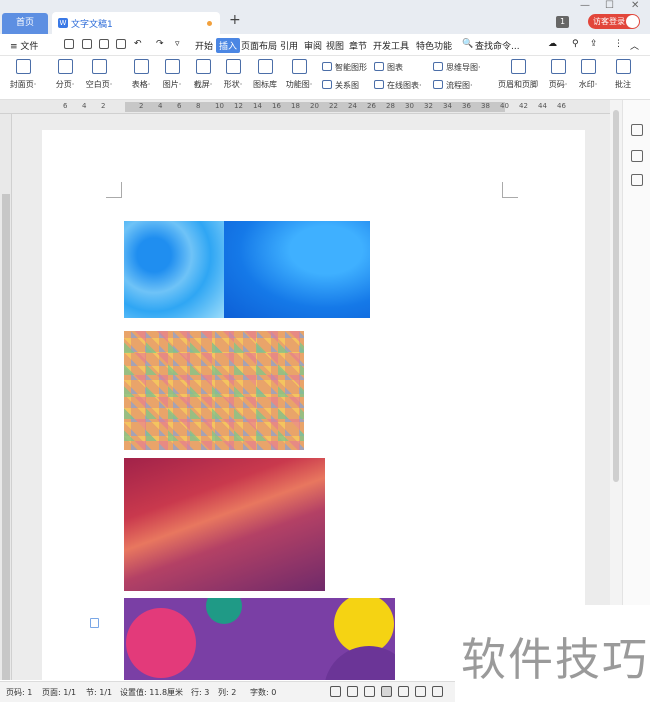  What do you see at coordinates (6, 437) in the screenshot?
I see `ruler-text-area` at bounding box center [6, 437].